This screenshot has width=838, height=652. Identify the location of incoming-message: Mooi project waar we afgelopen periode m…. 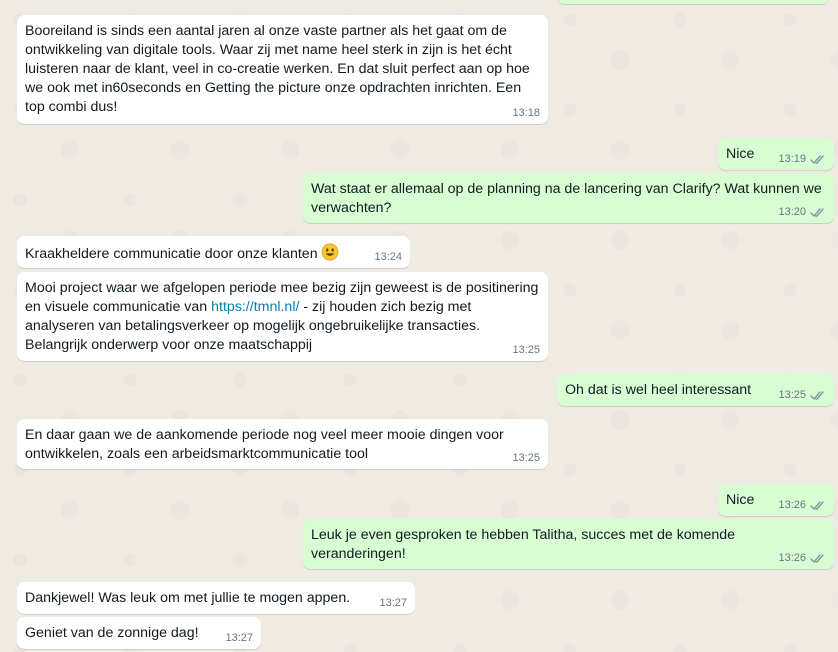
(282, 316).